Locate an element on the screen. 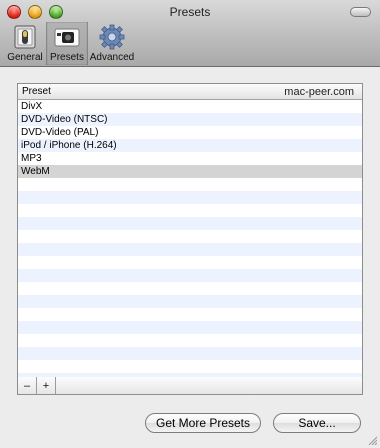 The height and width of the screenshot is (448, 380). table-row: DVD-Video (PAL) is located at coordinates (190, 132).